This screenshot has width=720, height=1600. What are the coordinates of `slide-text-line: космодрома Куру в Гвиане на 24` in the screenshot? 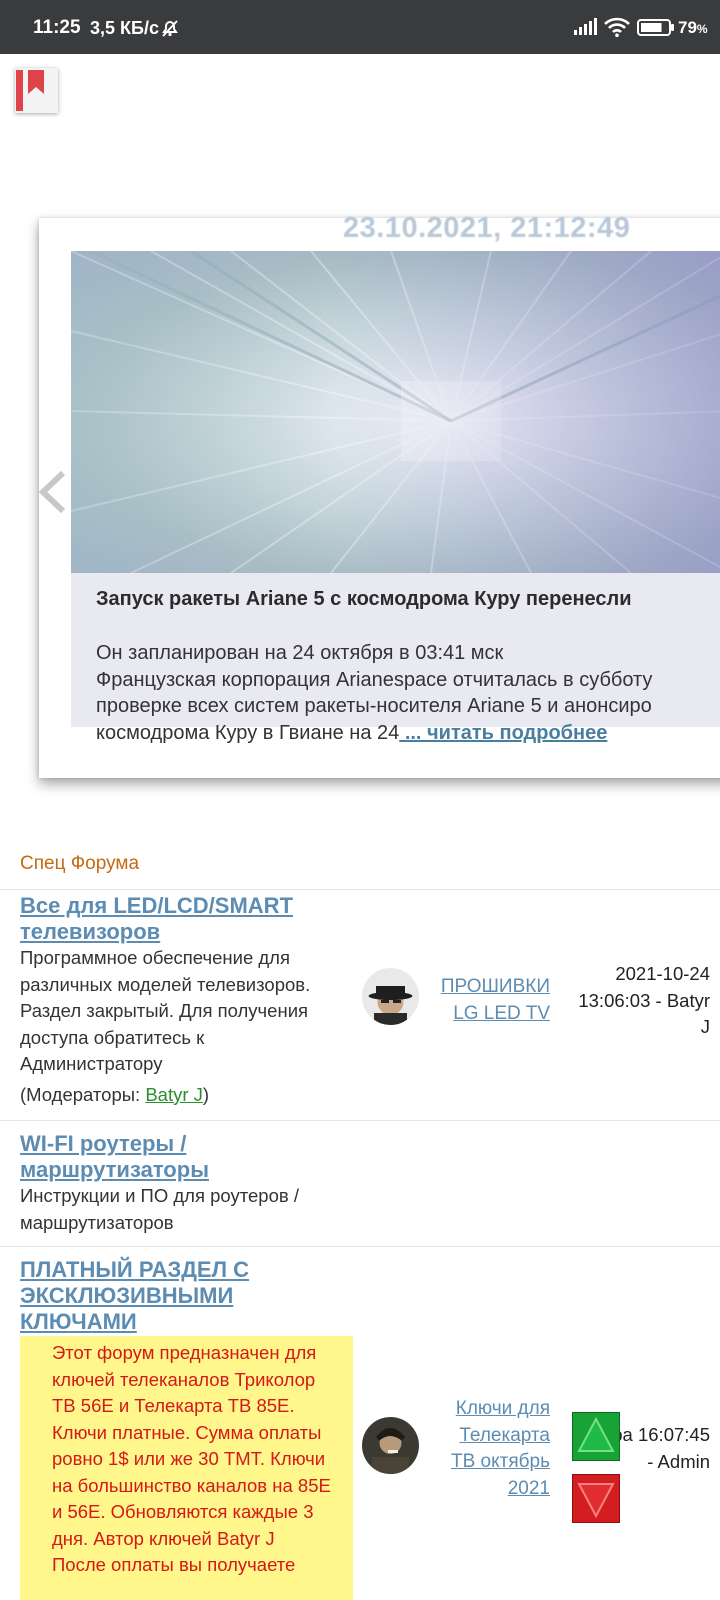 It's located at (248, 732).